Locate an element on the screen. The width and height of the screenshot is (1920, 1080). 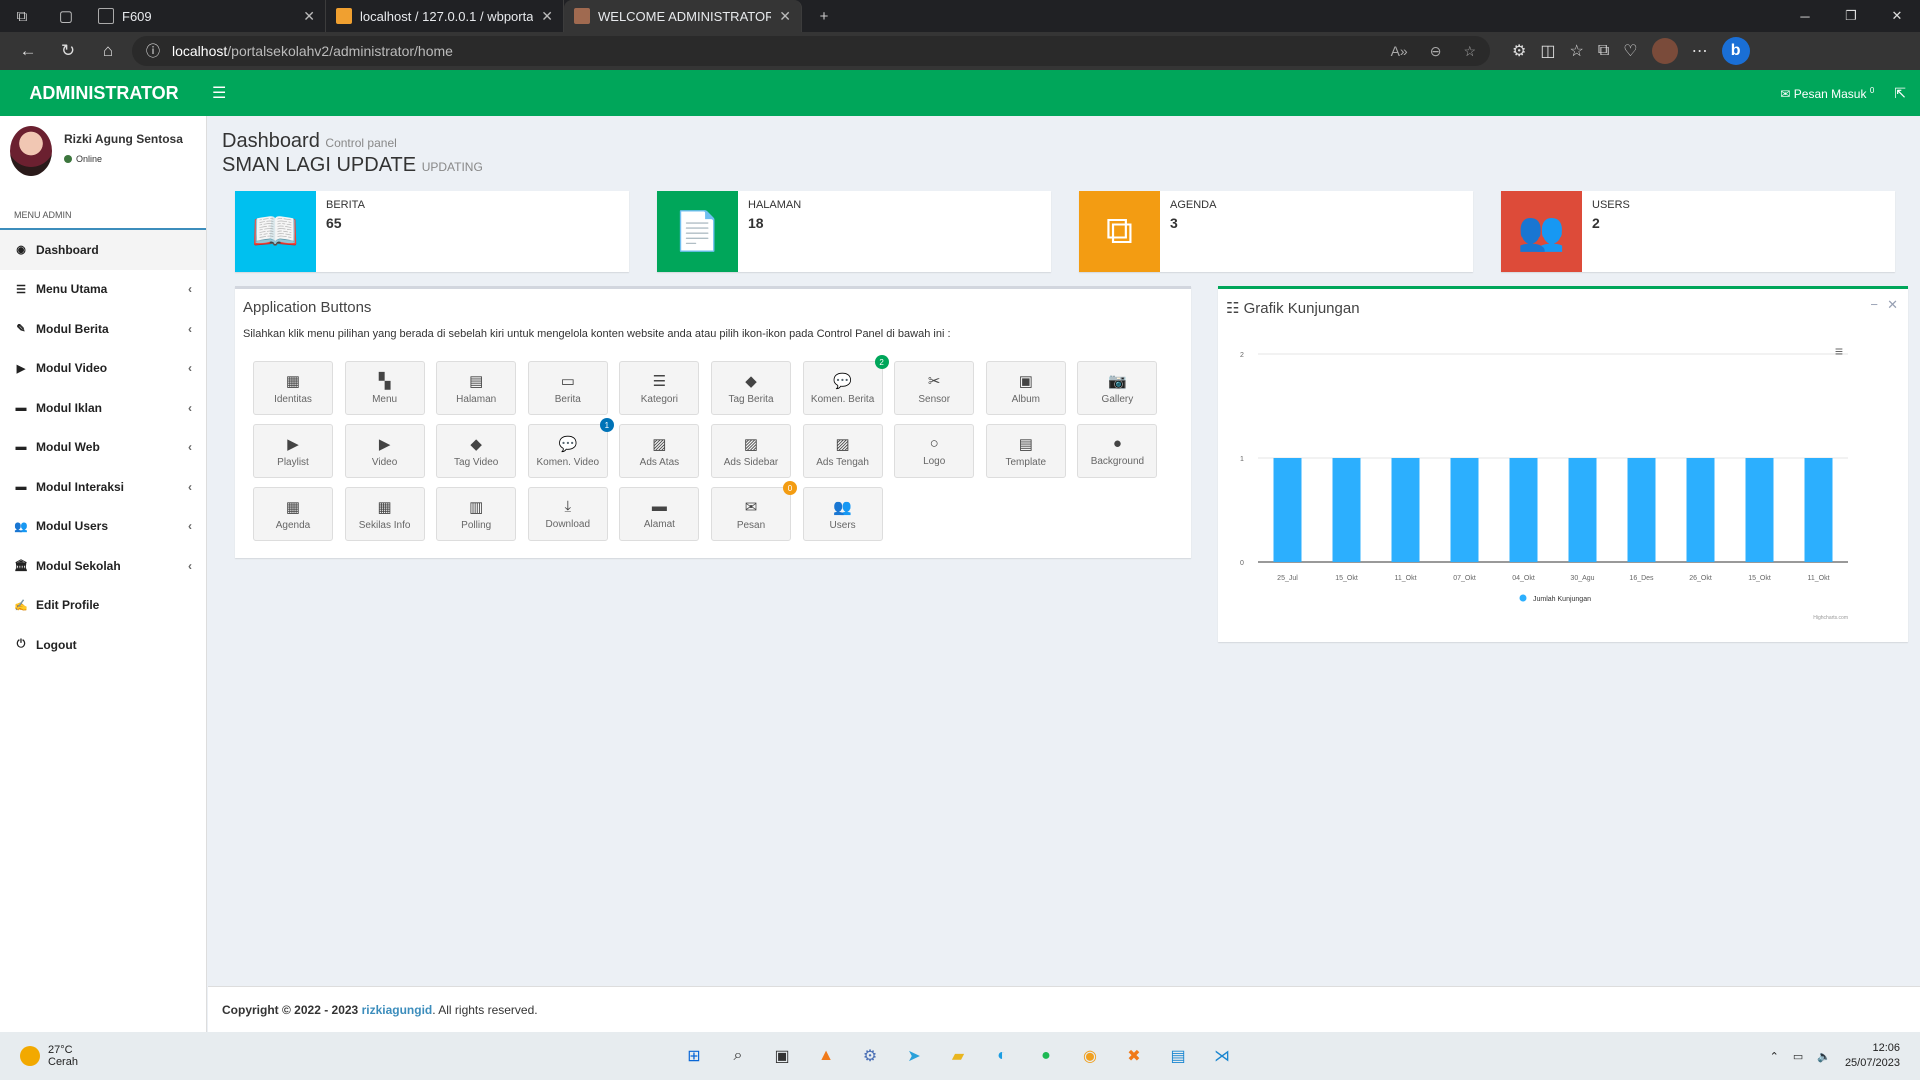
browser-tab-f609: F609 ✕ is located at coordinates (207, 16).